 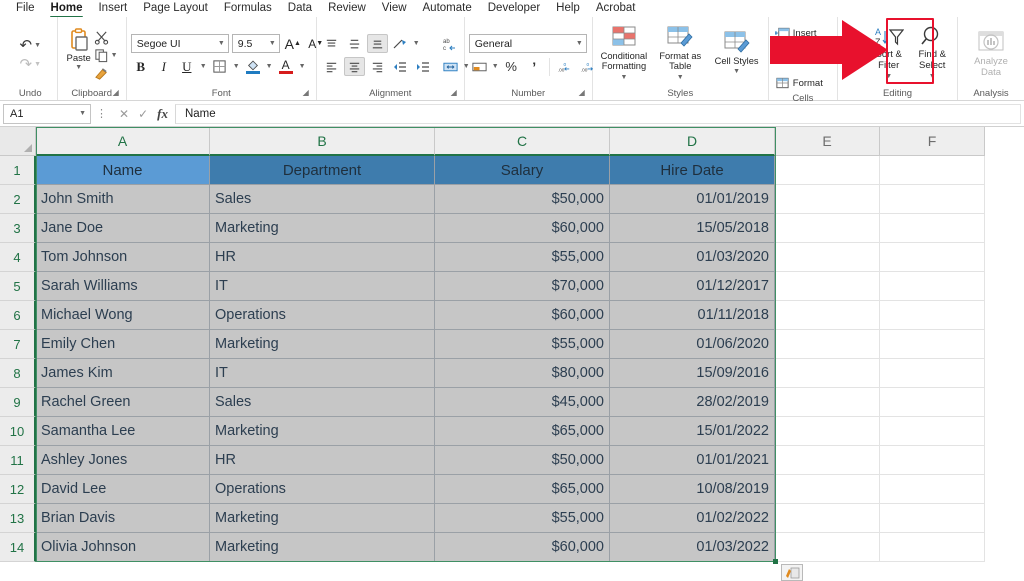 I want to click on increase-decimal-button: 0 .00, so click(x=564, y=66).